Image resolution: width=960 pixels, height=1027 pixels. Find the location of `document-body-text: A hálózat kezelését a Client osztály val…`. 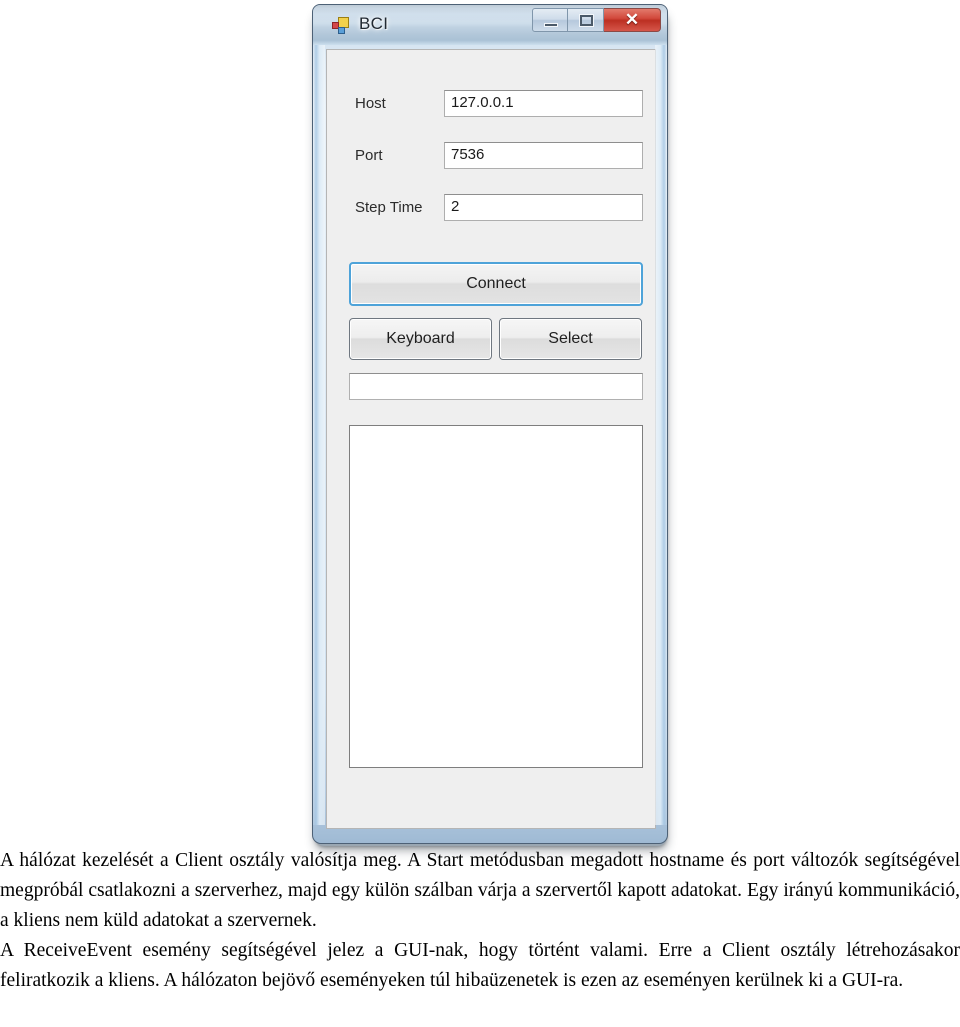

document-body-text: A hálózat kezelését a Client osztály val… is located at coordinates (480, 921).